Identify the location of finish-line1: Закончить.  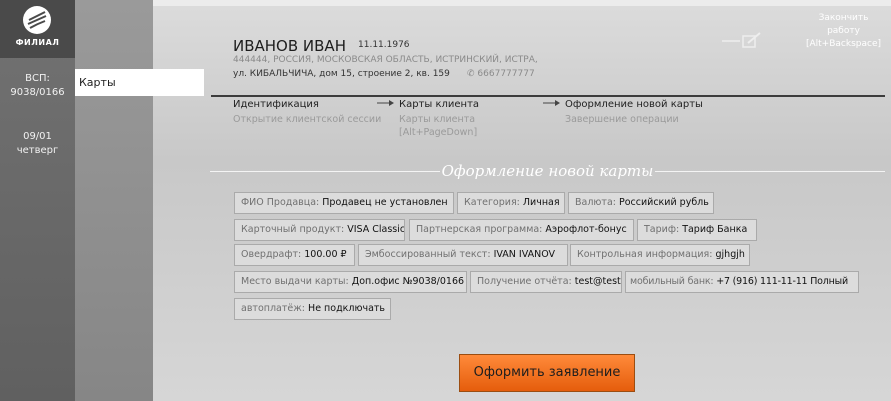
(843, 18).